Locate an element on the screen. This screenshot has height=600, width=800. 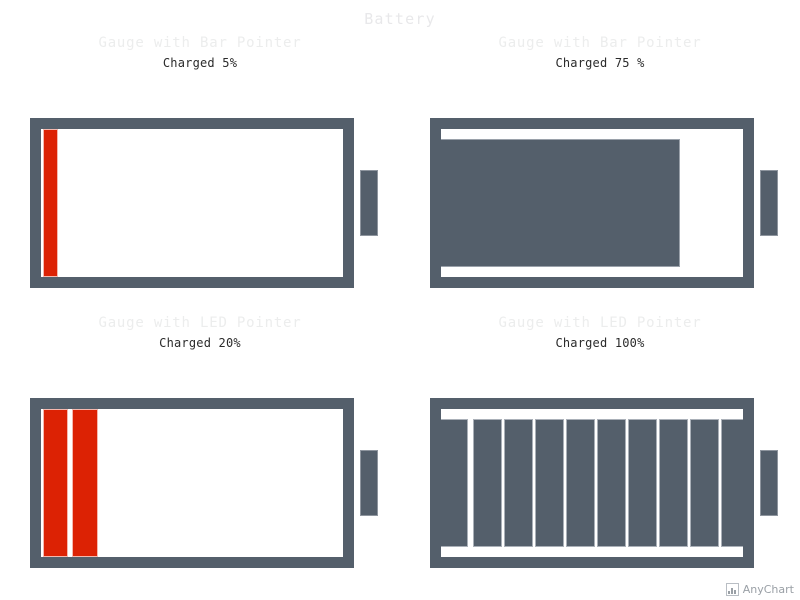
credits-label: AnyChart is located at coordinates (768, 589).